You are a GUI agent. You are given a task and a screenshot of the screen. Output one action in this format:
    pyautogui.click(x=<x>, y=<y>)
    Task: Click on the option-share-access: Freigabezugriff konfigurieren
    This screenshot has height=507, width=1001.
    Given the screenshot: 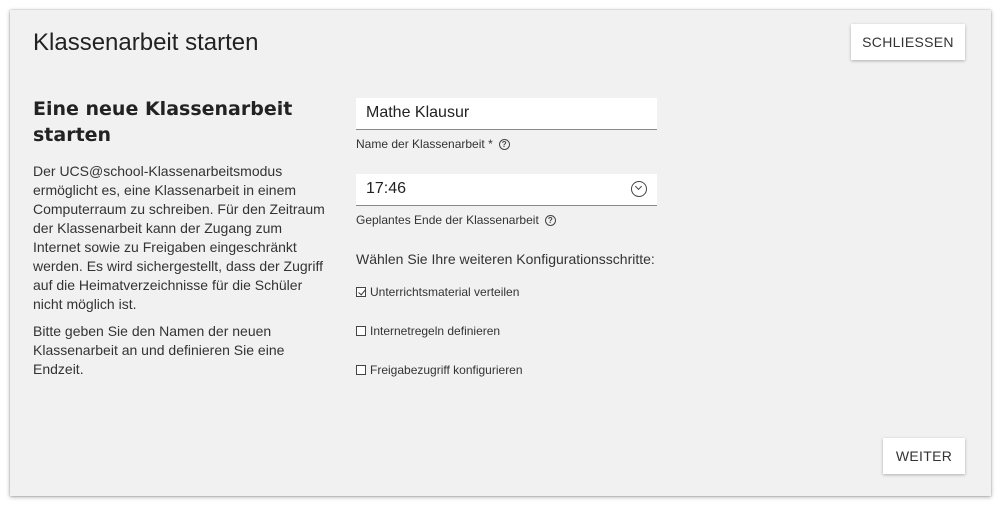 What is the action you would take?
    pyautogui.click(x=506, y=370)
    